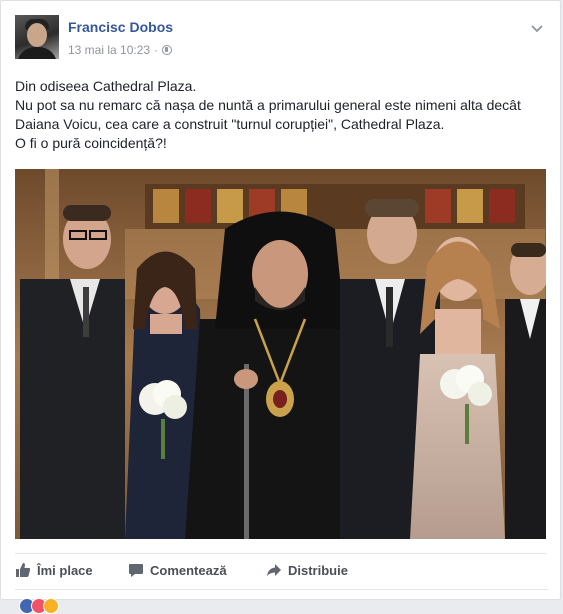 This screenshot has width=563, height=614. What do you see at coordinates (280, 38) in the screenshot?
I see `post-header: Francisc Dobos 13 mai la 10:23 ·` at bounding box center [280, 38].